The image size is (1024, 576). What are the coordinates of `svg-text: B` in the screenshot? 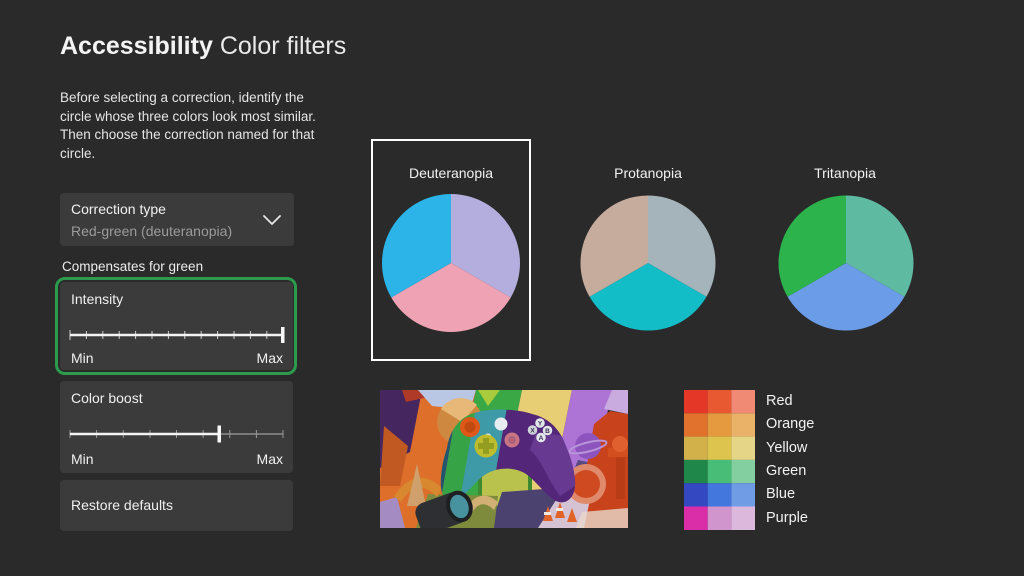 It's located at (547, 431).